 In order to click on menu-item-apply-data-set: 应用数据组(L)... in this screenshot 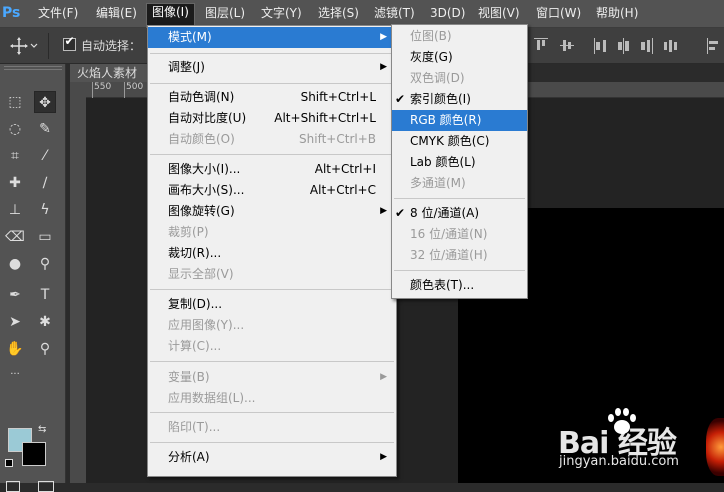, I will do `click(272, 398)`.